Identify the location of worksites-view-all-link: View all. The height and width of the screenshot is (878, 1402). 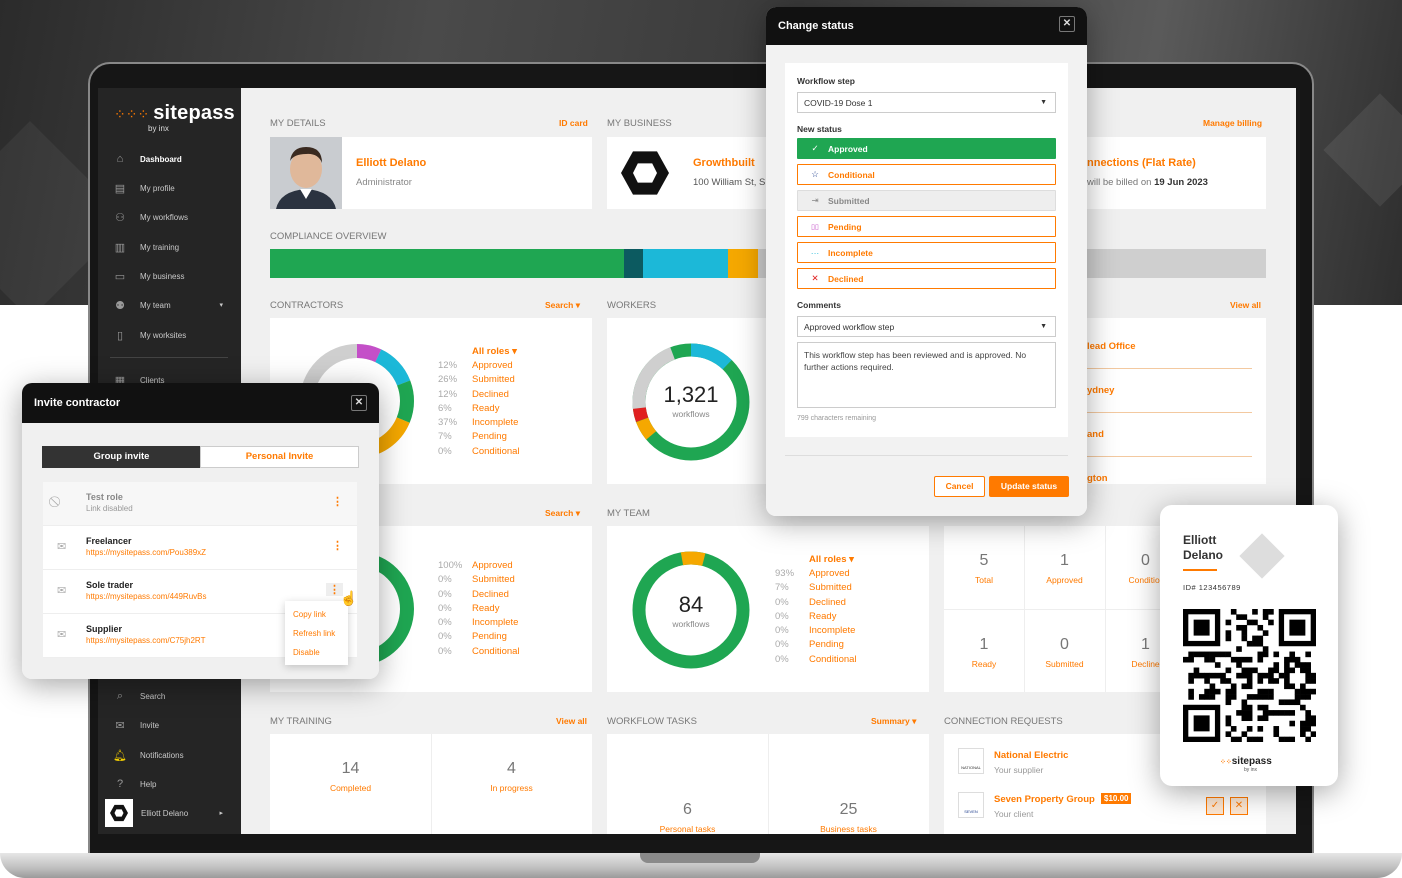
(1245, 305).